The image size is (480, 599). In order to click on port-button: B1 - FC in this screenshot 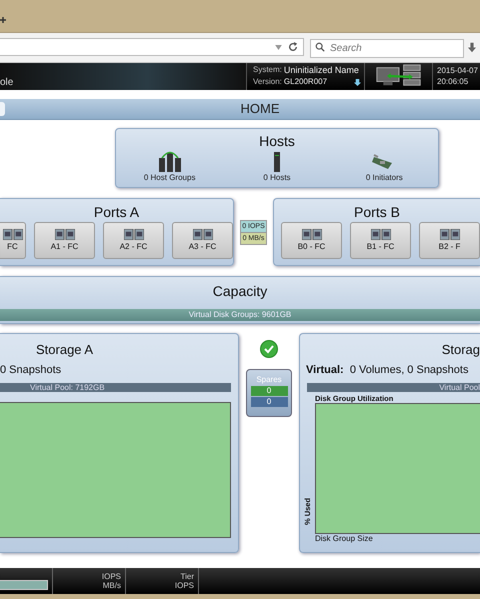, I will do `click(380, 240)`.